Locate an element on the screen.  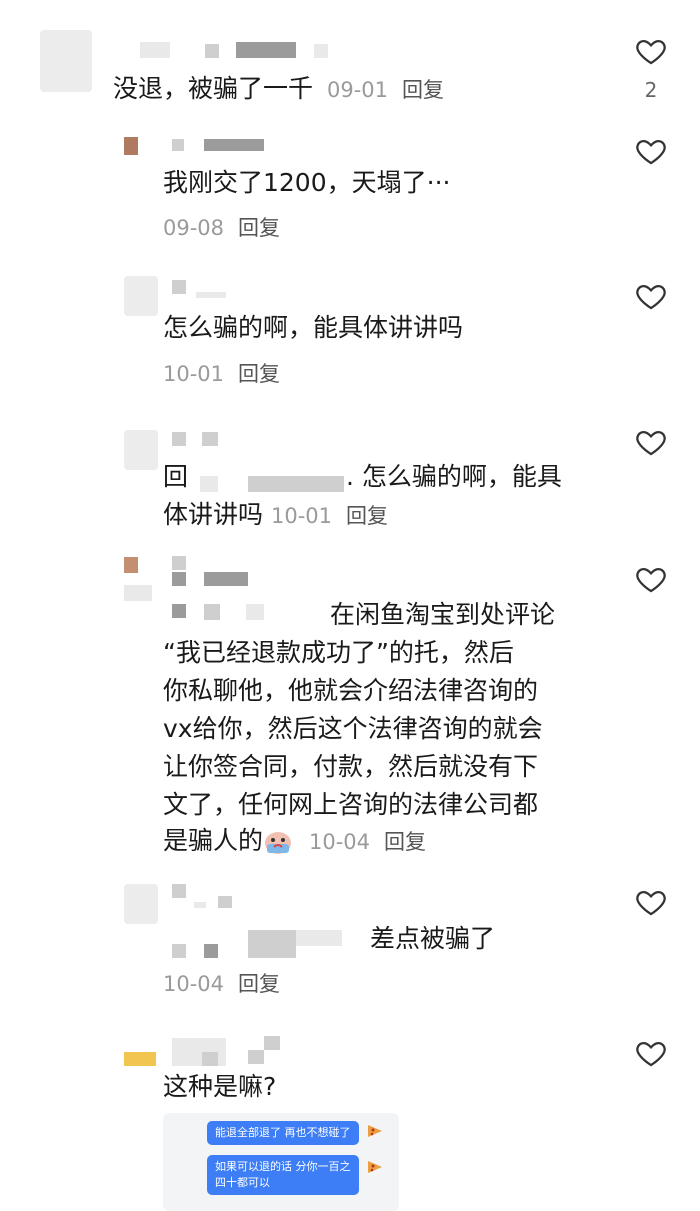
comment-body: 差点被骗了 is located at coordinates (433, 938).